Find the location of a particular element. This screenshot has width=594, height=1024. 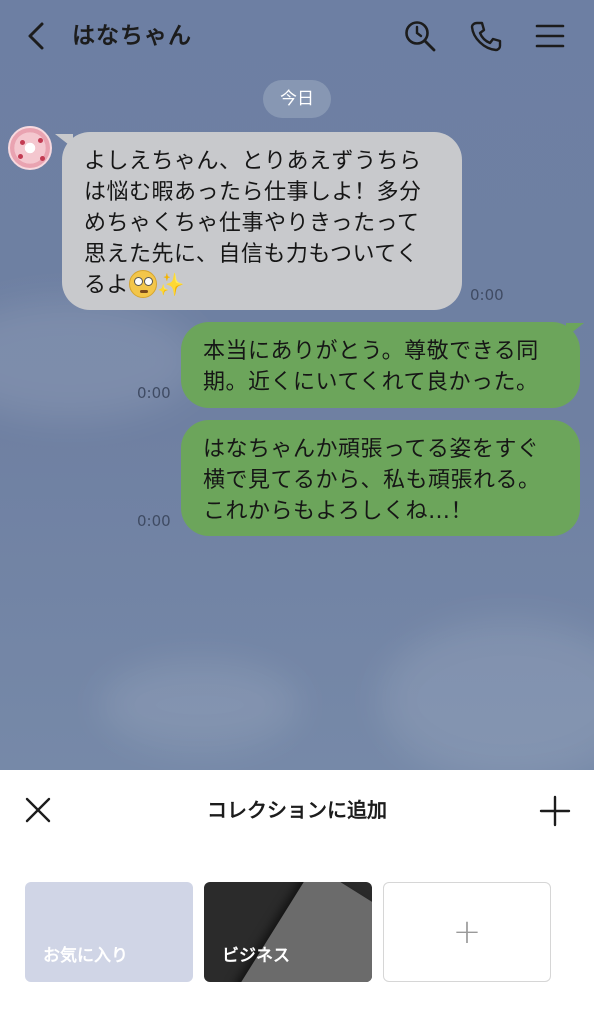

collection-label: ビジネス is located at coordinates (256, 956).